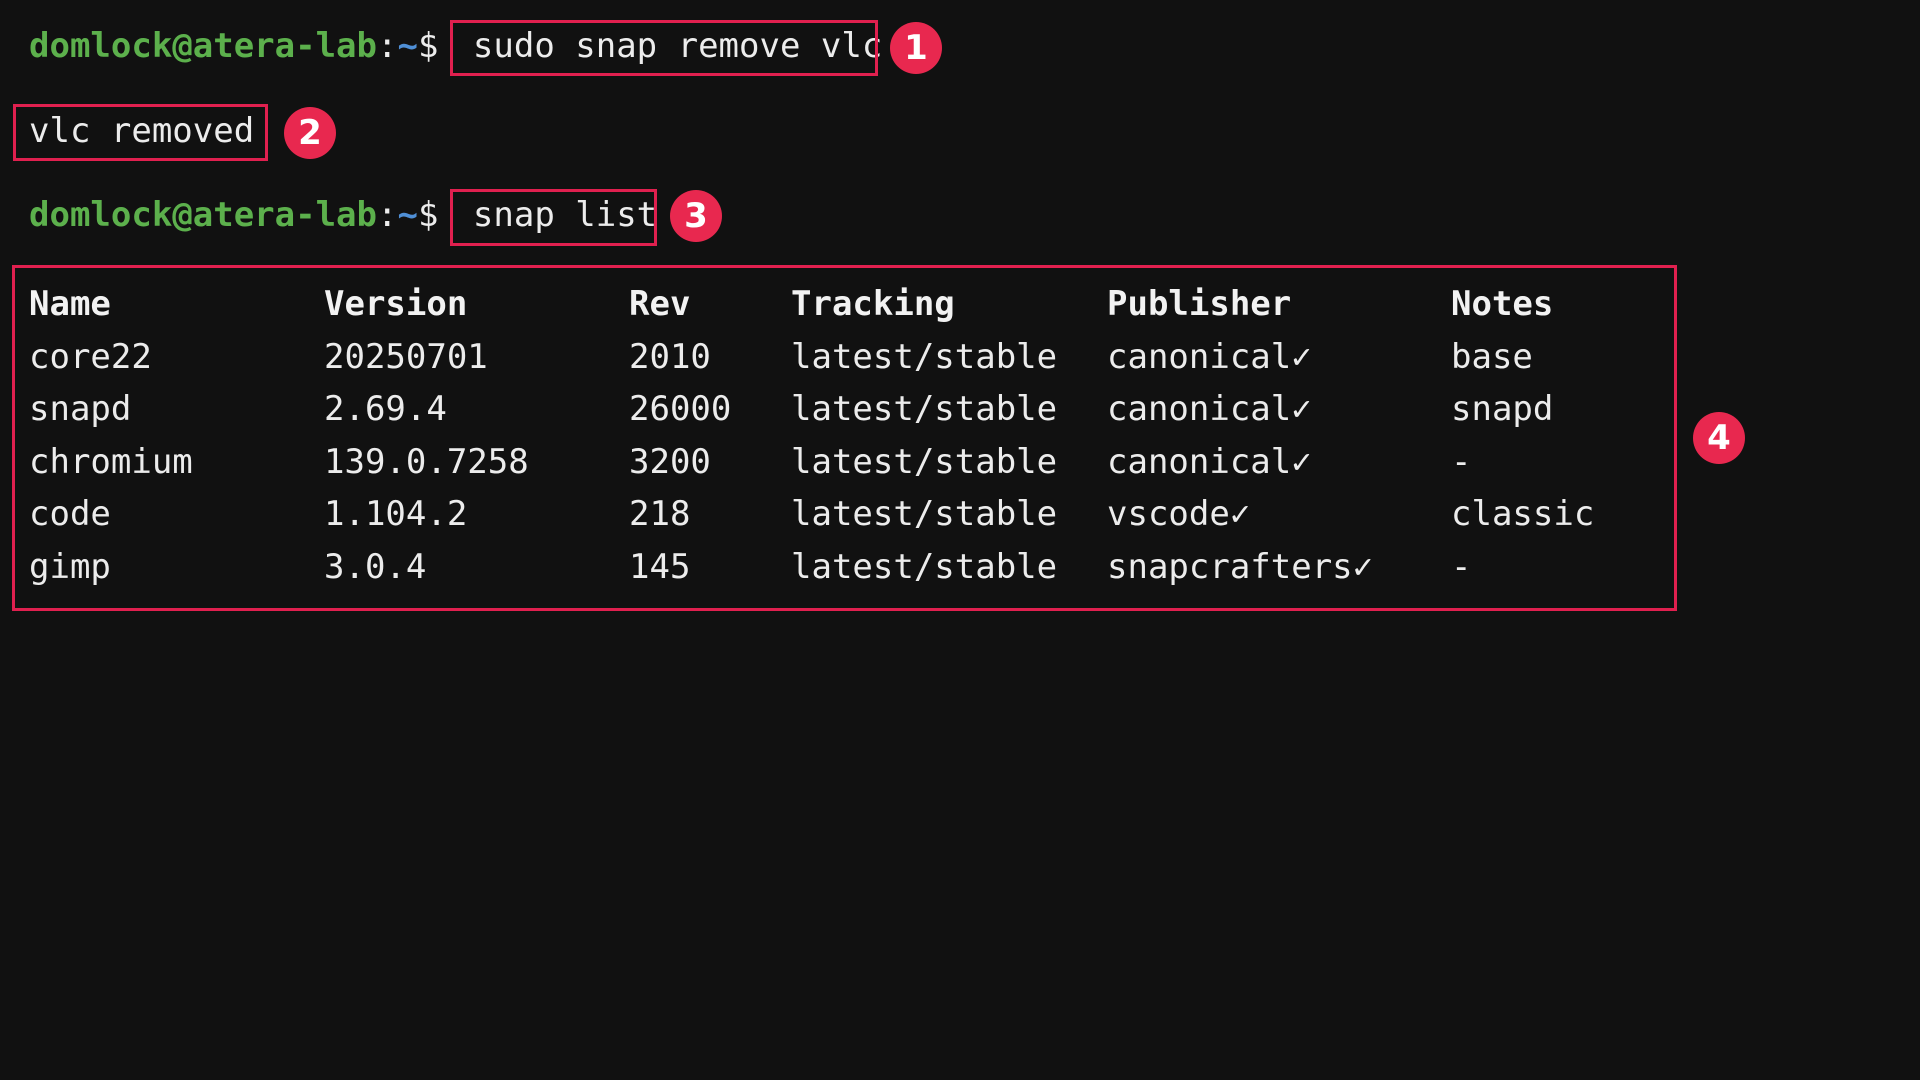 This screenshot has width=1920, height=1080. I want to click on cell-publisher: vscode✓, so click(1179, 514).